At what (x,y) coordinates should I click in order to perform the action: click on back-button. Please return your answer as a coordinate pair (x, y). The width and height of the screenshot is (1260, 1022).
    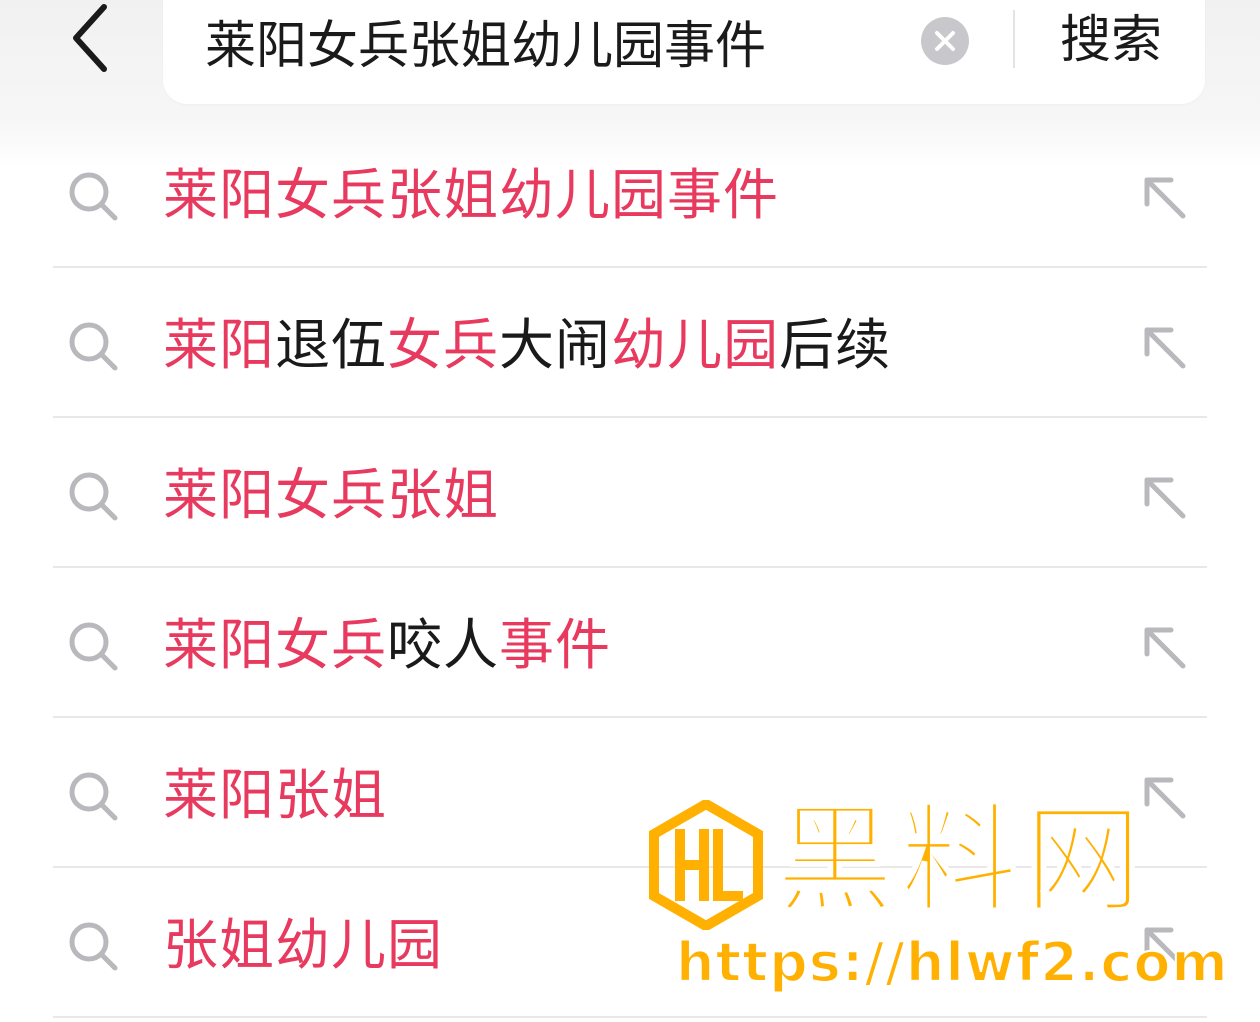
    Looking at the image, I should click on (90, 38).